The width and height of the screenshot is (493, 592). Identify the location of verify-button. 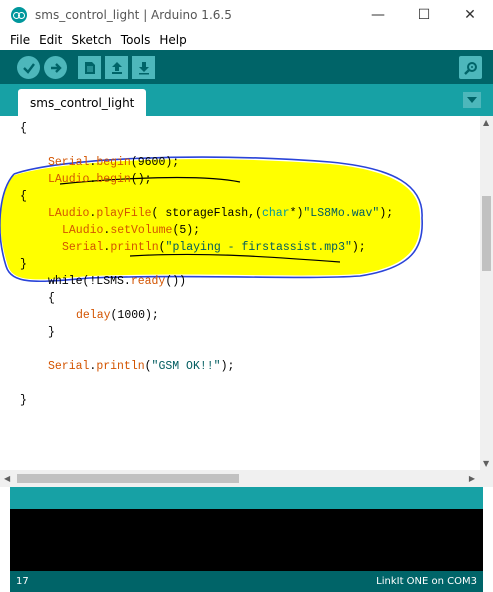
(28, 67).